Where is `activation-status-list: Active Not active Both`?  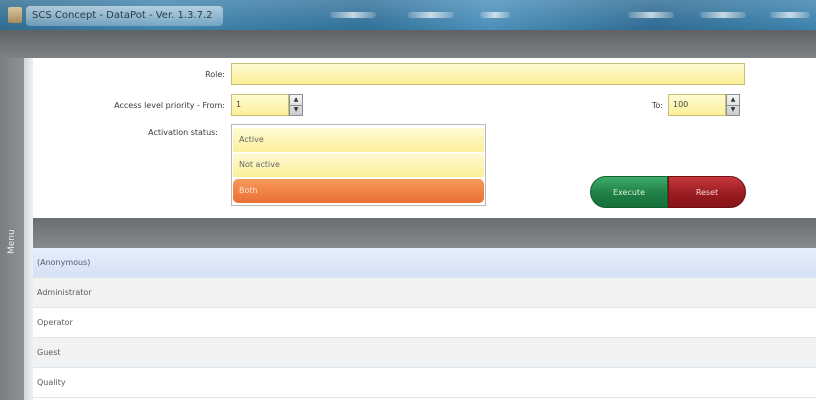
activation-status-list: Active Not active Both is located at coordinates (358, 165).